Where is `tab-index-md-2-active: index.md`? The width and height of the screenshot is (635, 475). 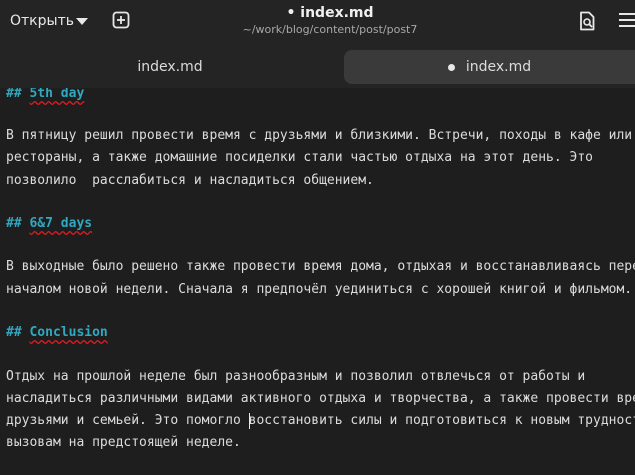
tab-index-md-2-active: index.md is located at coordinates (489, 67).